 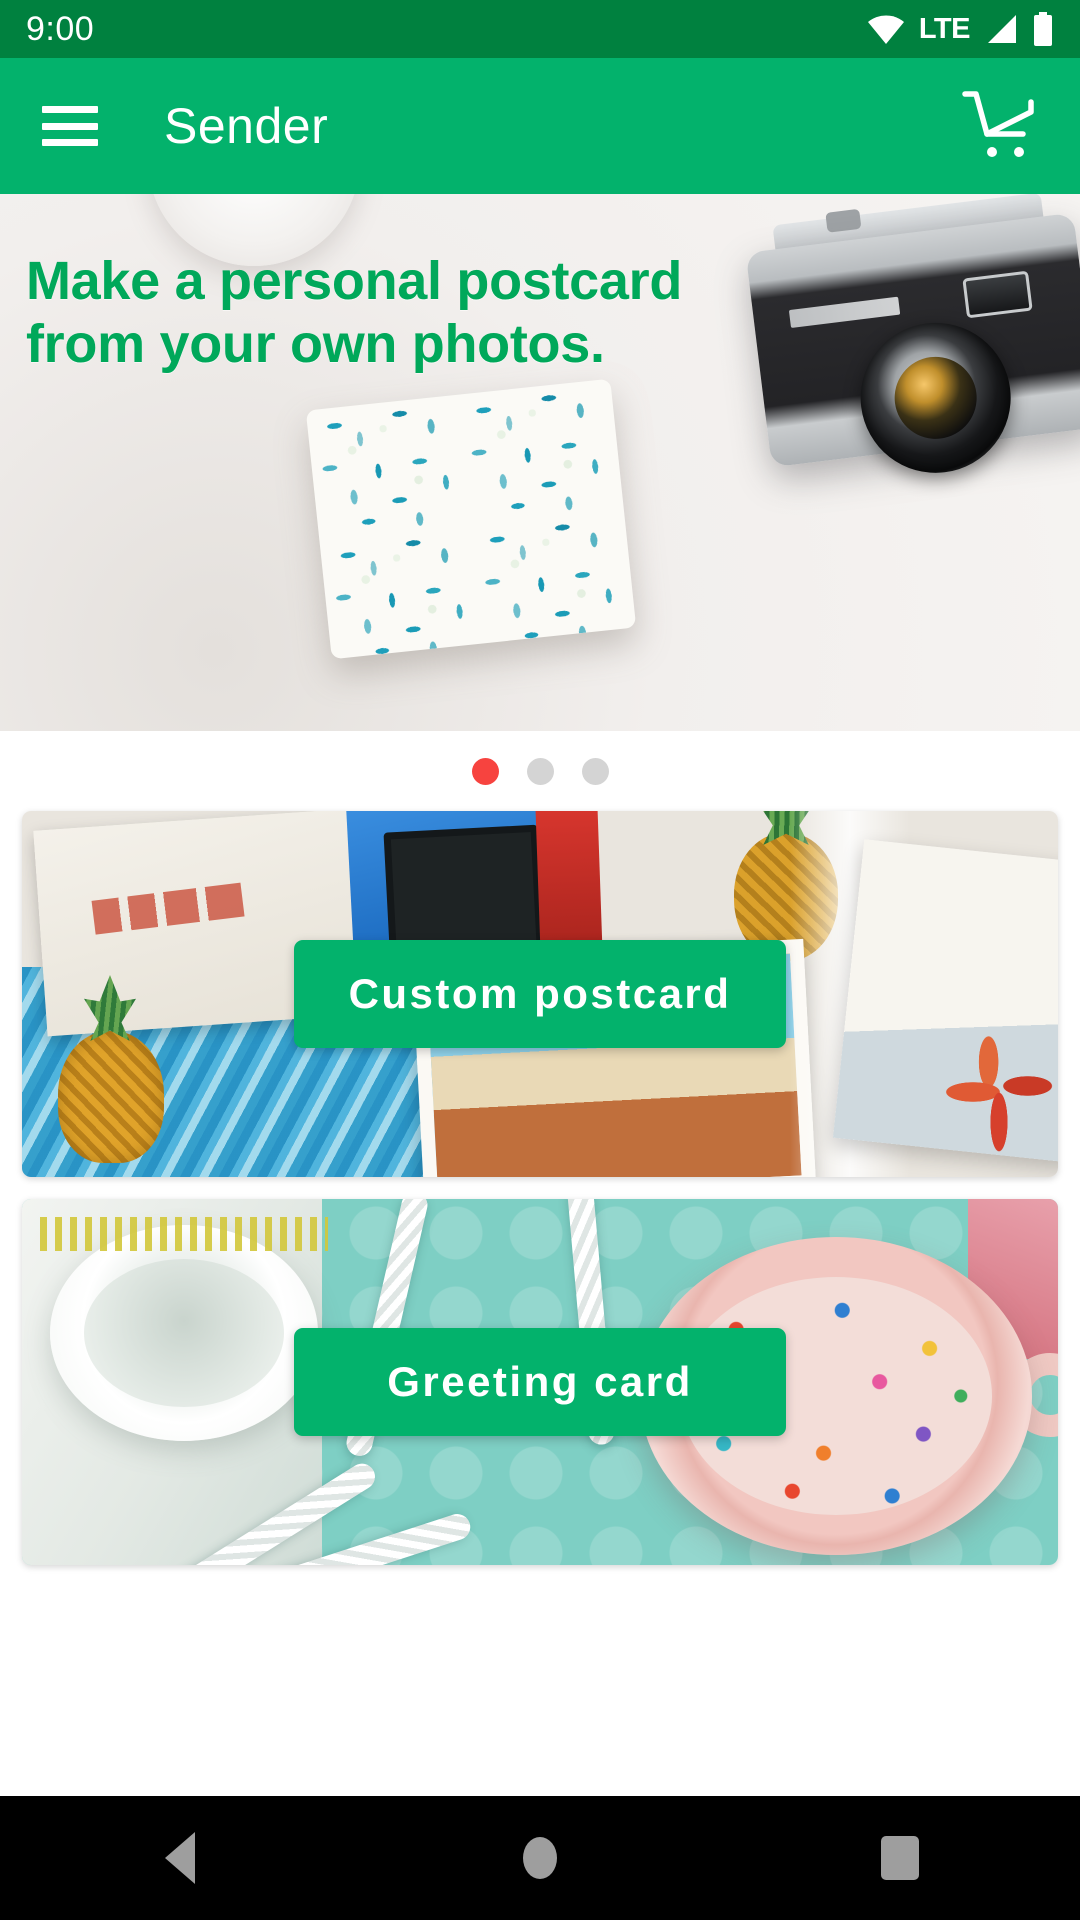 I want to click on shopping-cart-icon, so click(x=998, y=126).